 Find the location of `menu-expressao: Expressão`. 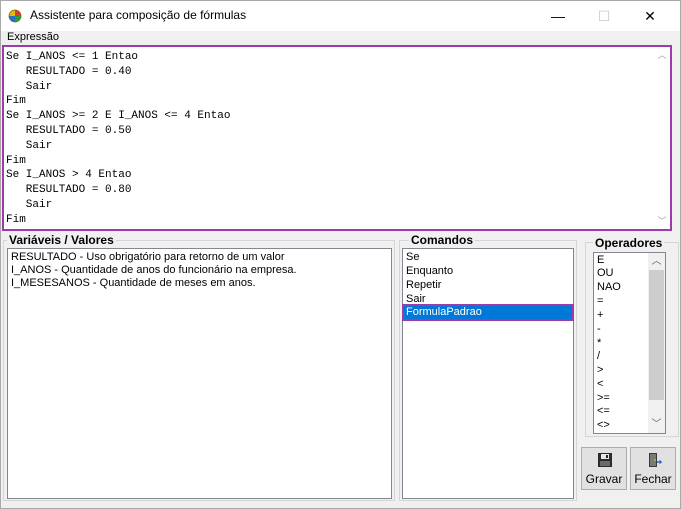

menu-expressao: Expressão is located at coordinates (33, 37).